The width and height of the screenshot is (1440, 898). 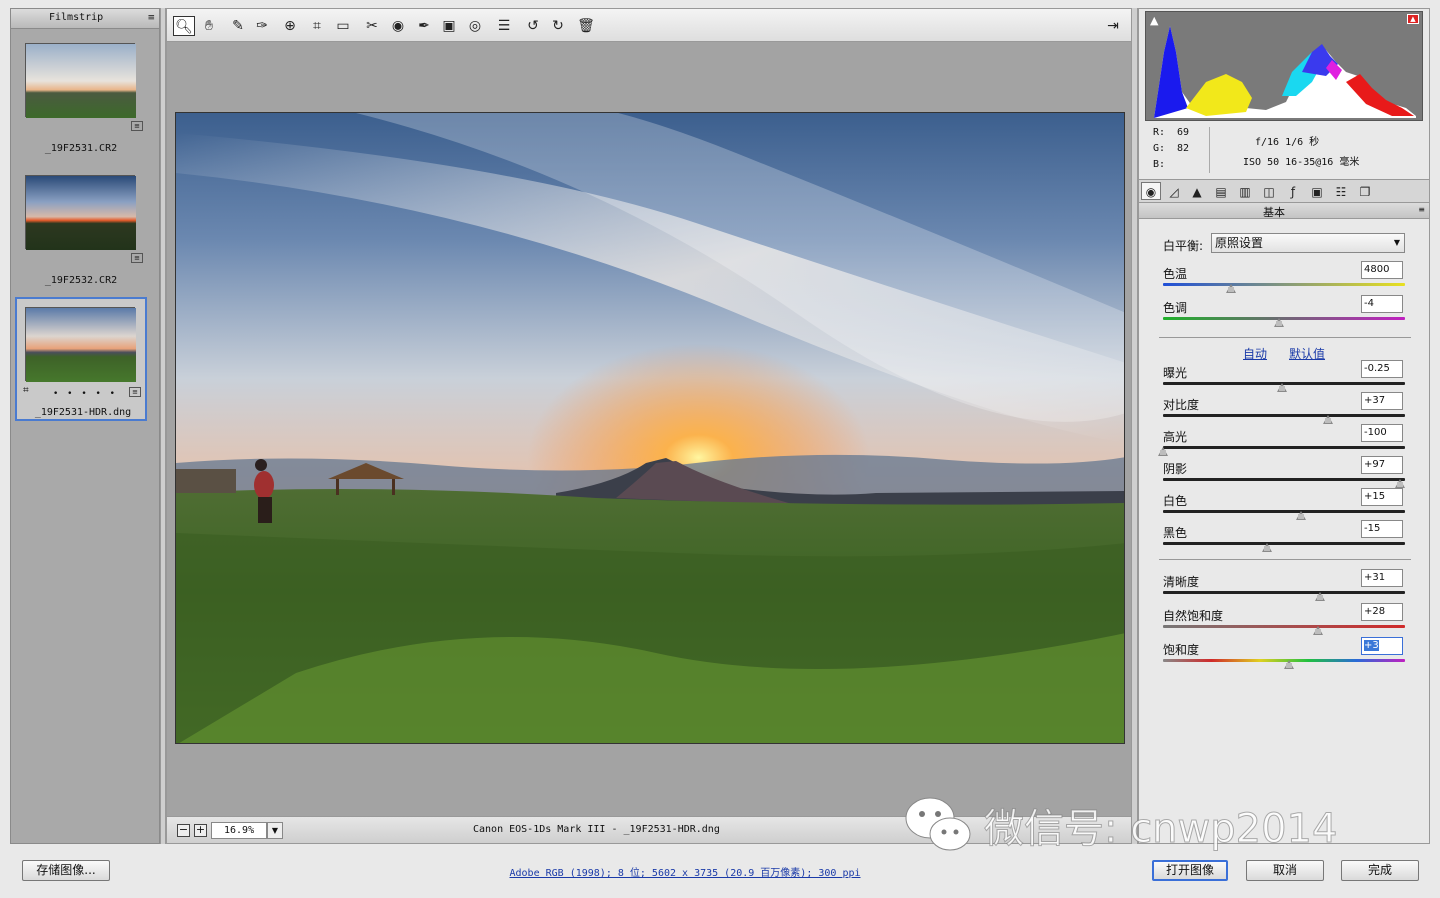 I want to click on contrast-value-field: +37, so click(x=1382, y=401).